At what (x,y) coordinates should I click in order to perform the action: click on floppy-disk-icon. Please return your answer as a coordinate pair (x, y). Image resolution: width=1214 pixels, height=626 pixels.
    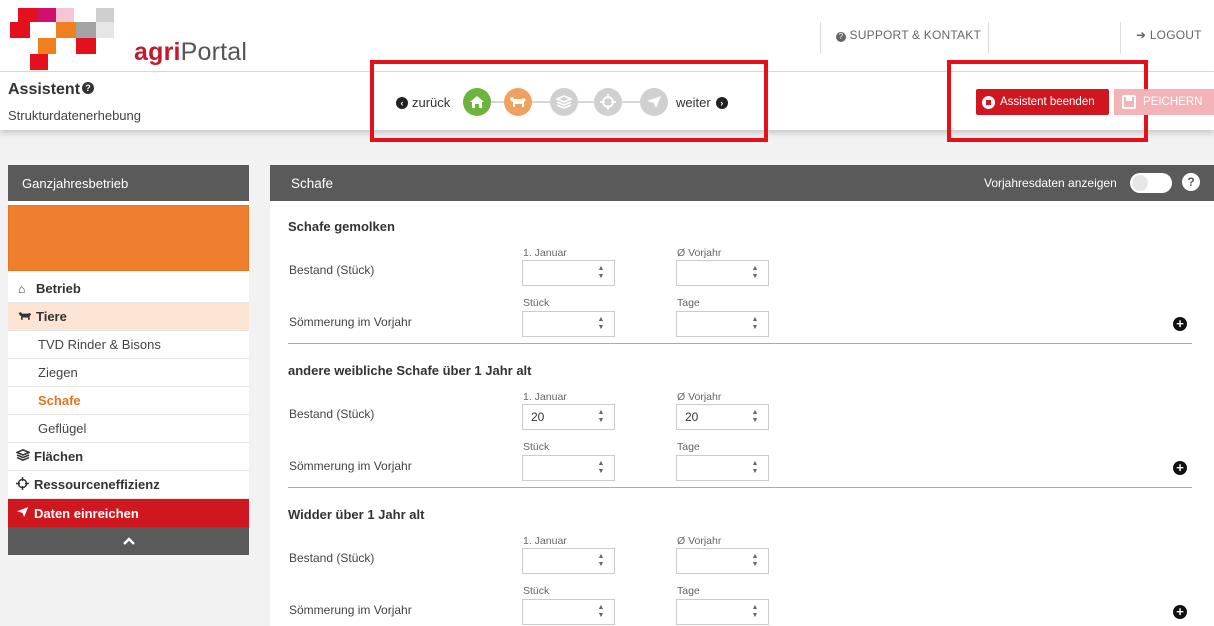
    Looking at the image, I should click on (1129, 102).